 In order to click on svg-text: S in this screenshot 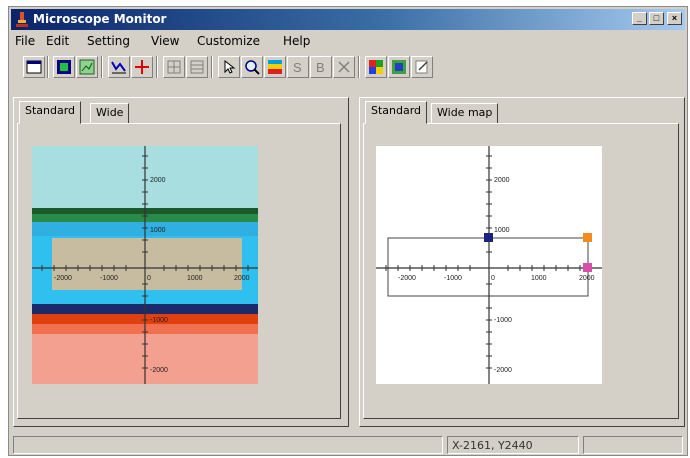, I will do `click(297, 67)`.